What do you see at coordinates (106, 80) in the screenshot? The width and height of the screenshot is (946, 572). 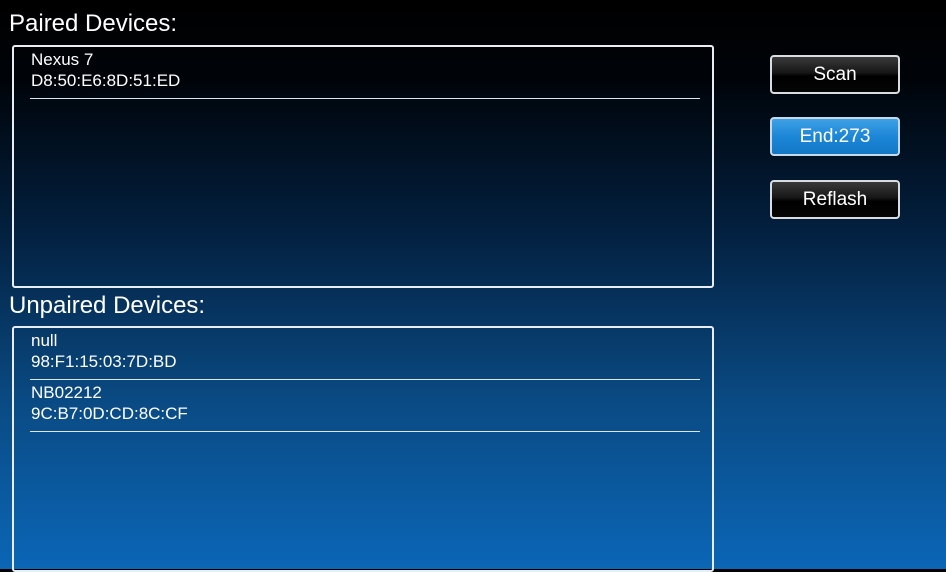 I see `device-address: D8:50:E6:8D:51:ED` at bounding box center [106, 80].